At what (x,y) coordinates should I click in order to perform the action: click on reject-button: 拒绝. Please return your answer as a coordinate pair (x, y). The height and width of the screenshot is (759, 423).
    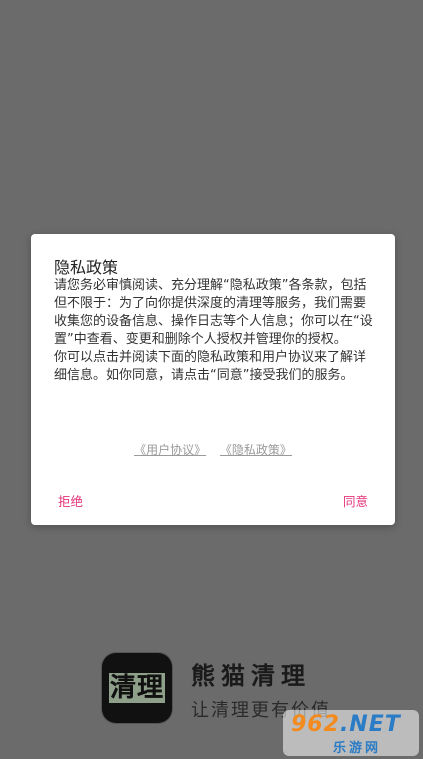
    Looking at the image, I should click on (70, 500).